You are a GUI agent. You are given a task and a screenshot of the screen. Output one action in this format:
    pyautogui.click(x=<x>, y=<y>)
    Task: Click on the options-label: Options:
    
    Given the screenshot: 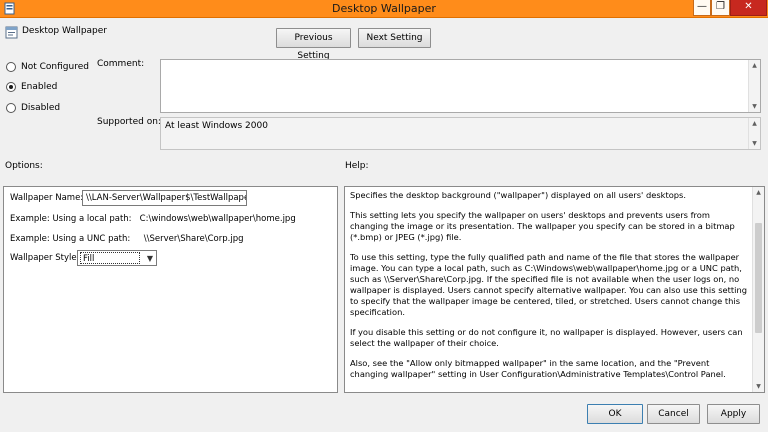 What is the action you would take?
    pyautogui.click(x=24, y=166)
    